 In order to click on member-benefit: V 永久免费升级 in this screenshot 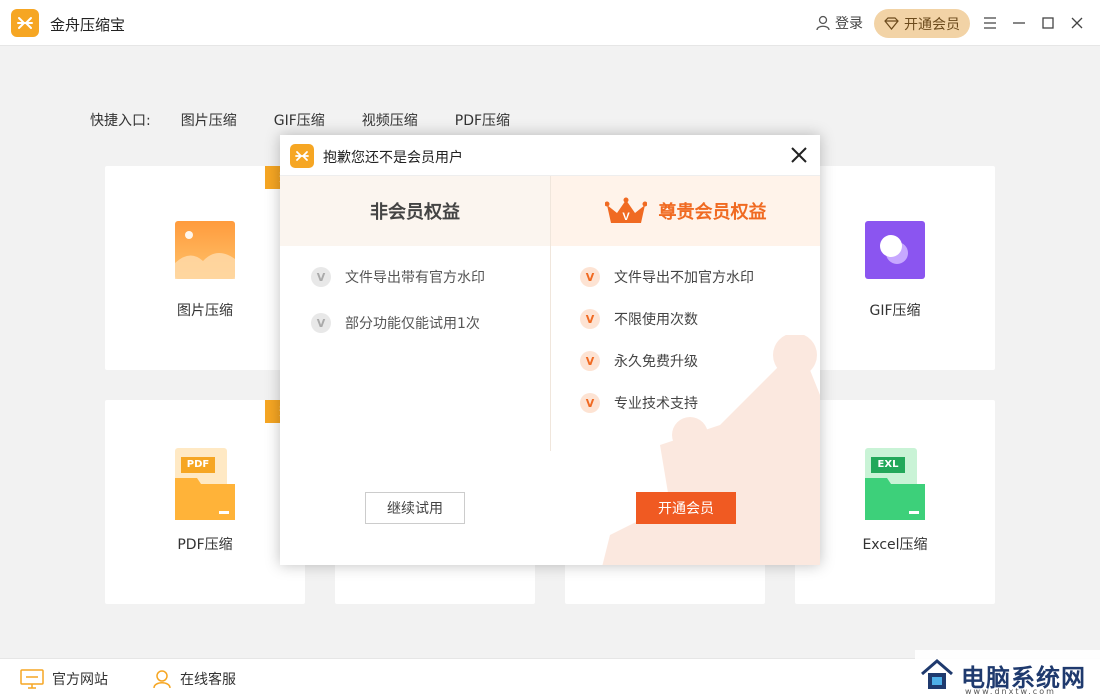, I will do `click(639, 361)`.